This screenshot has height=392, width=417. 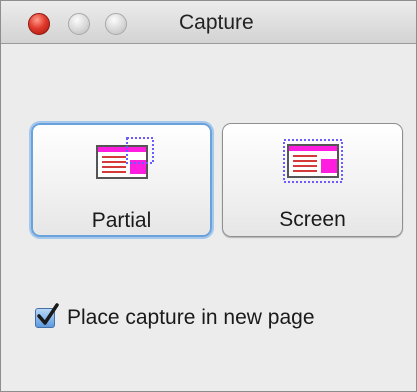 What do you see at coordinates (313, 161) in the screenshot?
I see `screen-capture-icon` at bounding box center [313, 161].